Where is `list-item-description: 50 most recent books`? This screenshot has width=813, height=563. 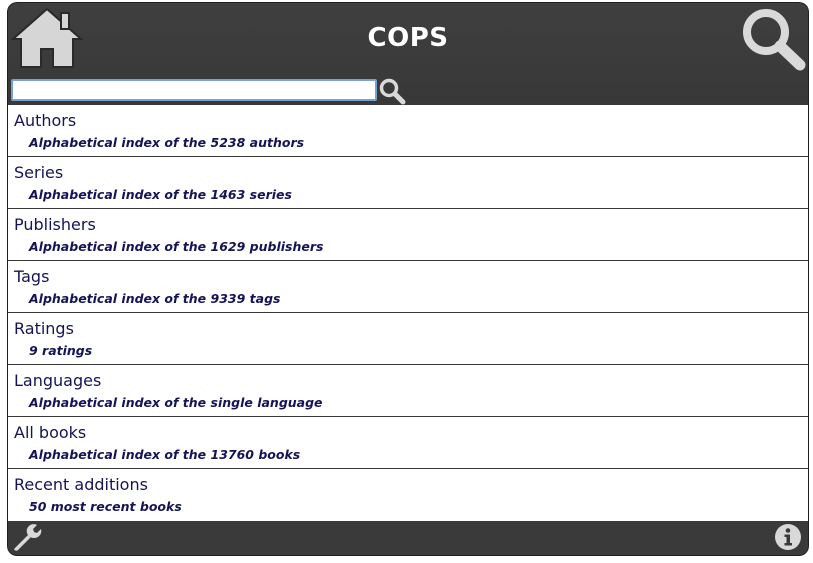
list-item-description: 50 most recent books is located at coordinates (105, 506).